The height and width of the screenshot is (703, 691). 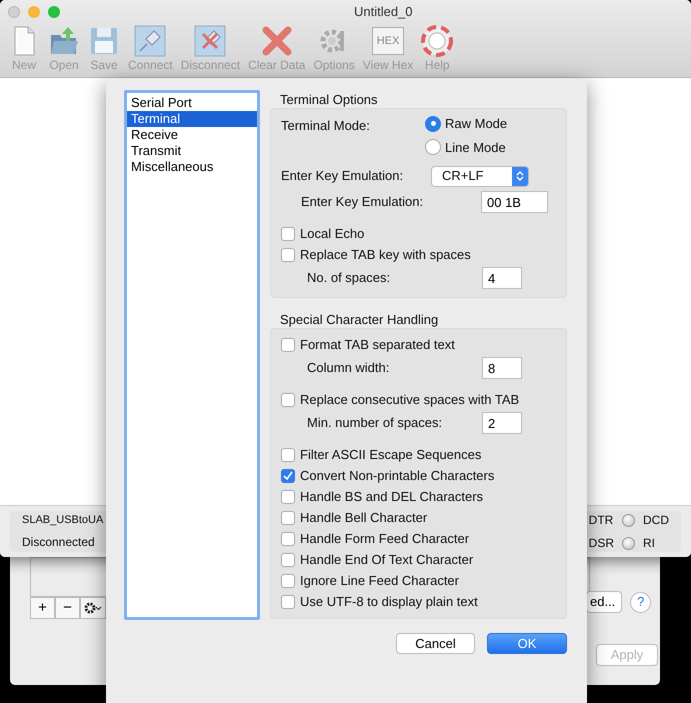 What do you see at coordinates (649, 543) in the screenshot?
I see `indicator-label: RI` at bounding box center [649, 543].